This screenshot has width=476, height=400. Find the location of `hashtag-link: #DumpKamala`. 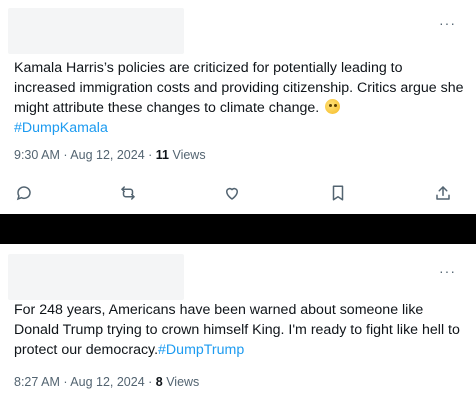

hashtag-link: #DumpKamala is located at coordinates (61, 128).